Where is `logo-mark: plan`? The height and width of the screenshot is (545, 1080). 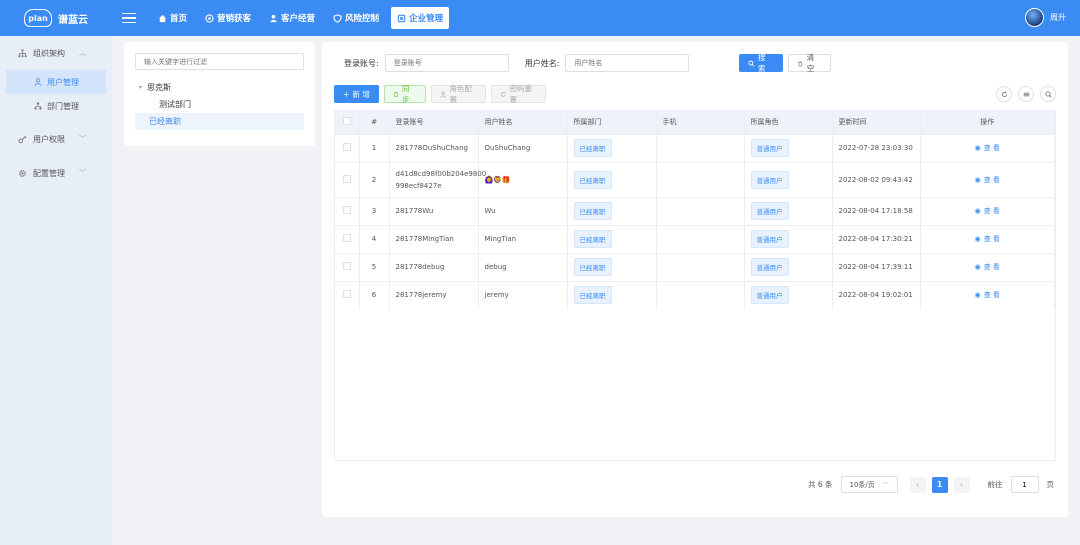 logo-mark: plan is located at coordinates (38, 18).